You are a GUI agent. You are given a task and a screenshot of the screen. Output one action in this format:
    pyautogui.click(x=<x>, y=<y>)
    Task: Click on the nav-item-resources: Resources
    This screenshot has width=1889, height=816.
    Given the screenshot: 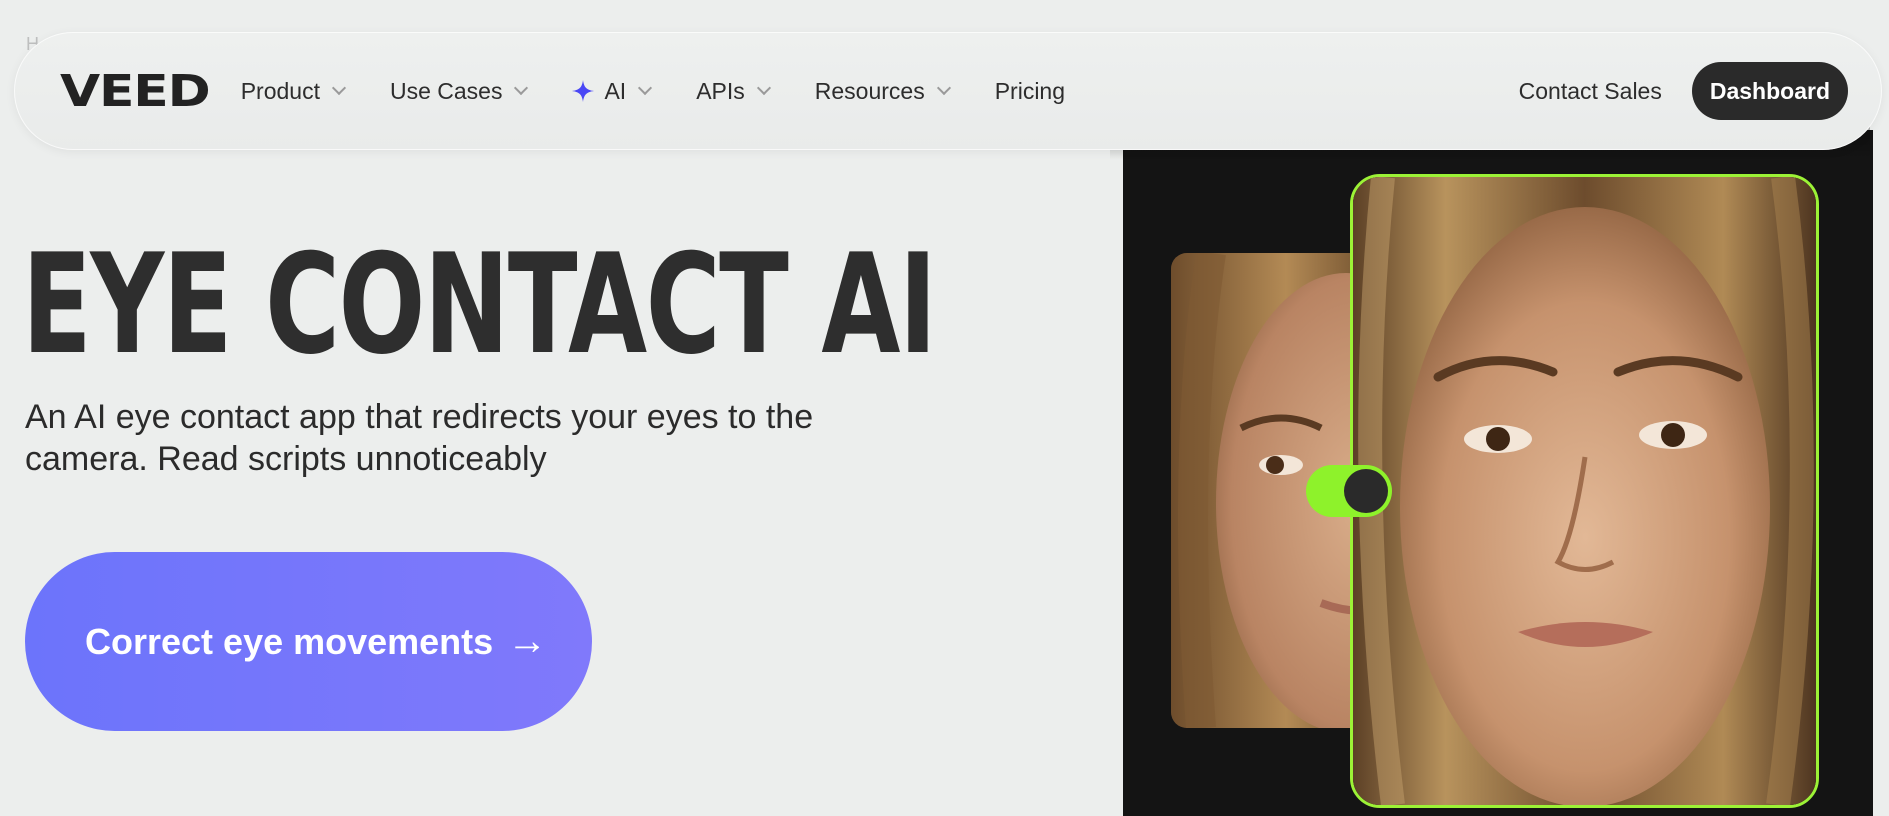 What is the action you would take?
    pyautogui.click(x=882, y=91)
    